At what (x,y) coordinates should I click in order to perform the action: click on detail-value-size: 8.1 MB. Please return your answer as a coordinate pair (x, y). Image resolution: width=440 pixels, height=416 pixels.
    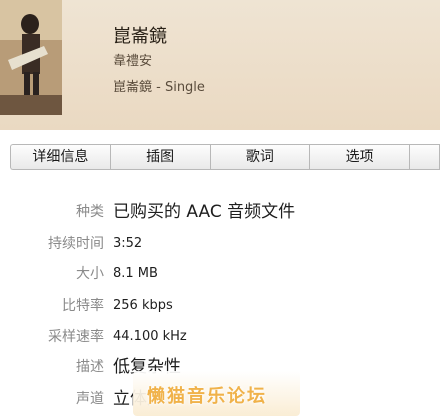
    Looking at the image, I should click on (135, 273).